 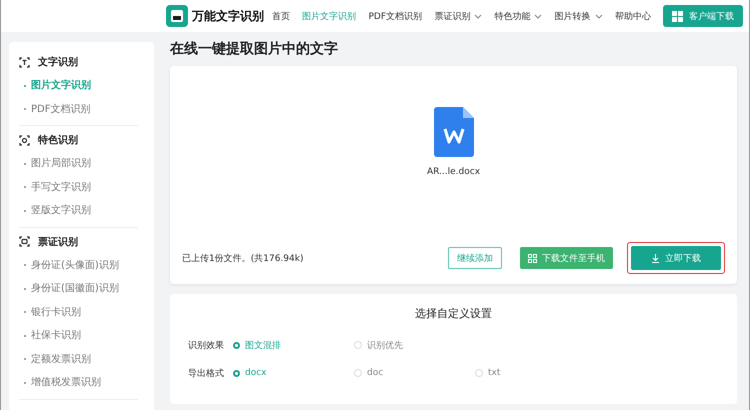 I want to click on nav-item: PDF文档识别, so click(x=395, y=16).